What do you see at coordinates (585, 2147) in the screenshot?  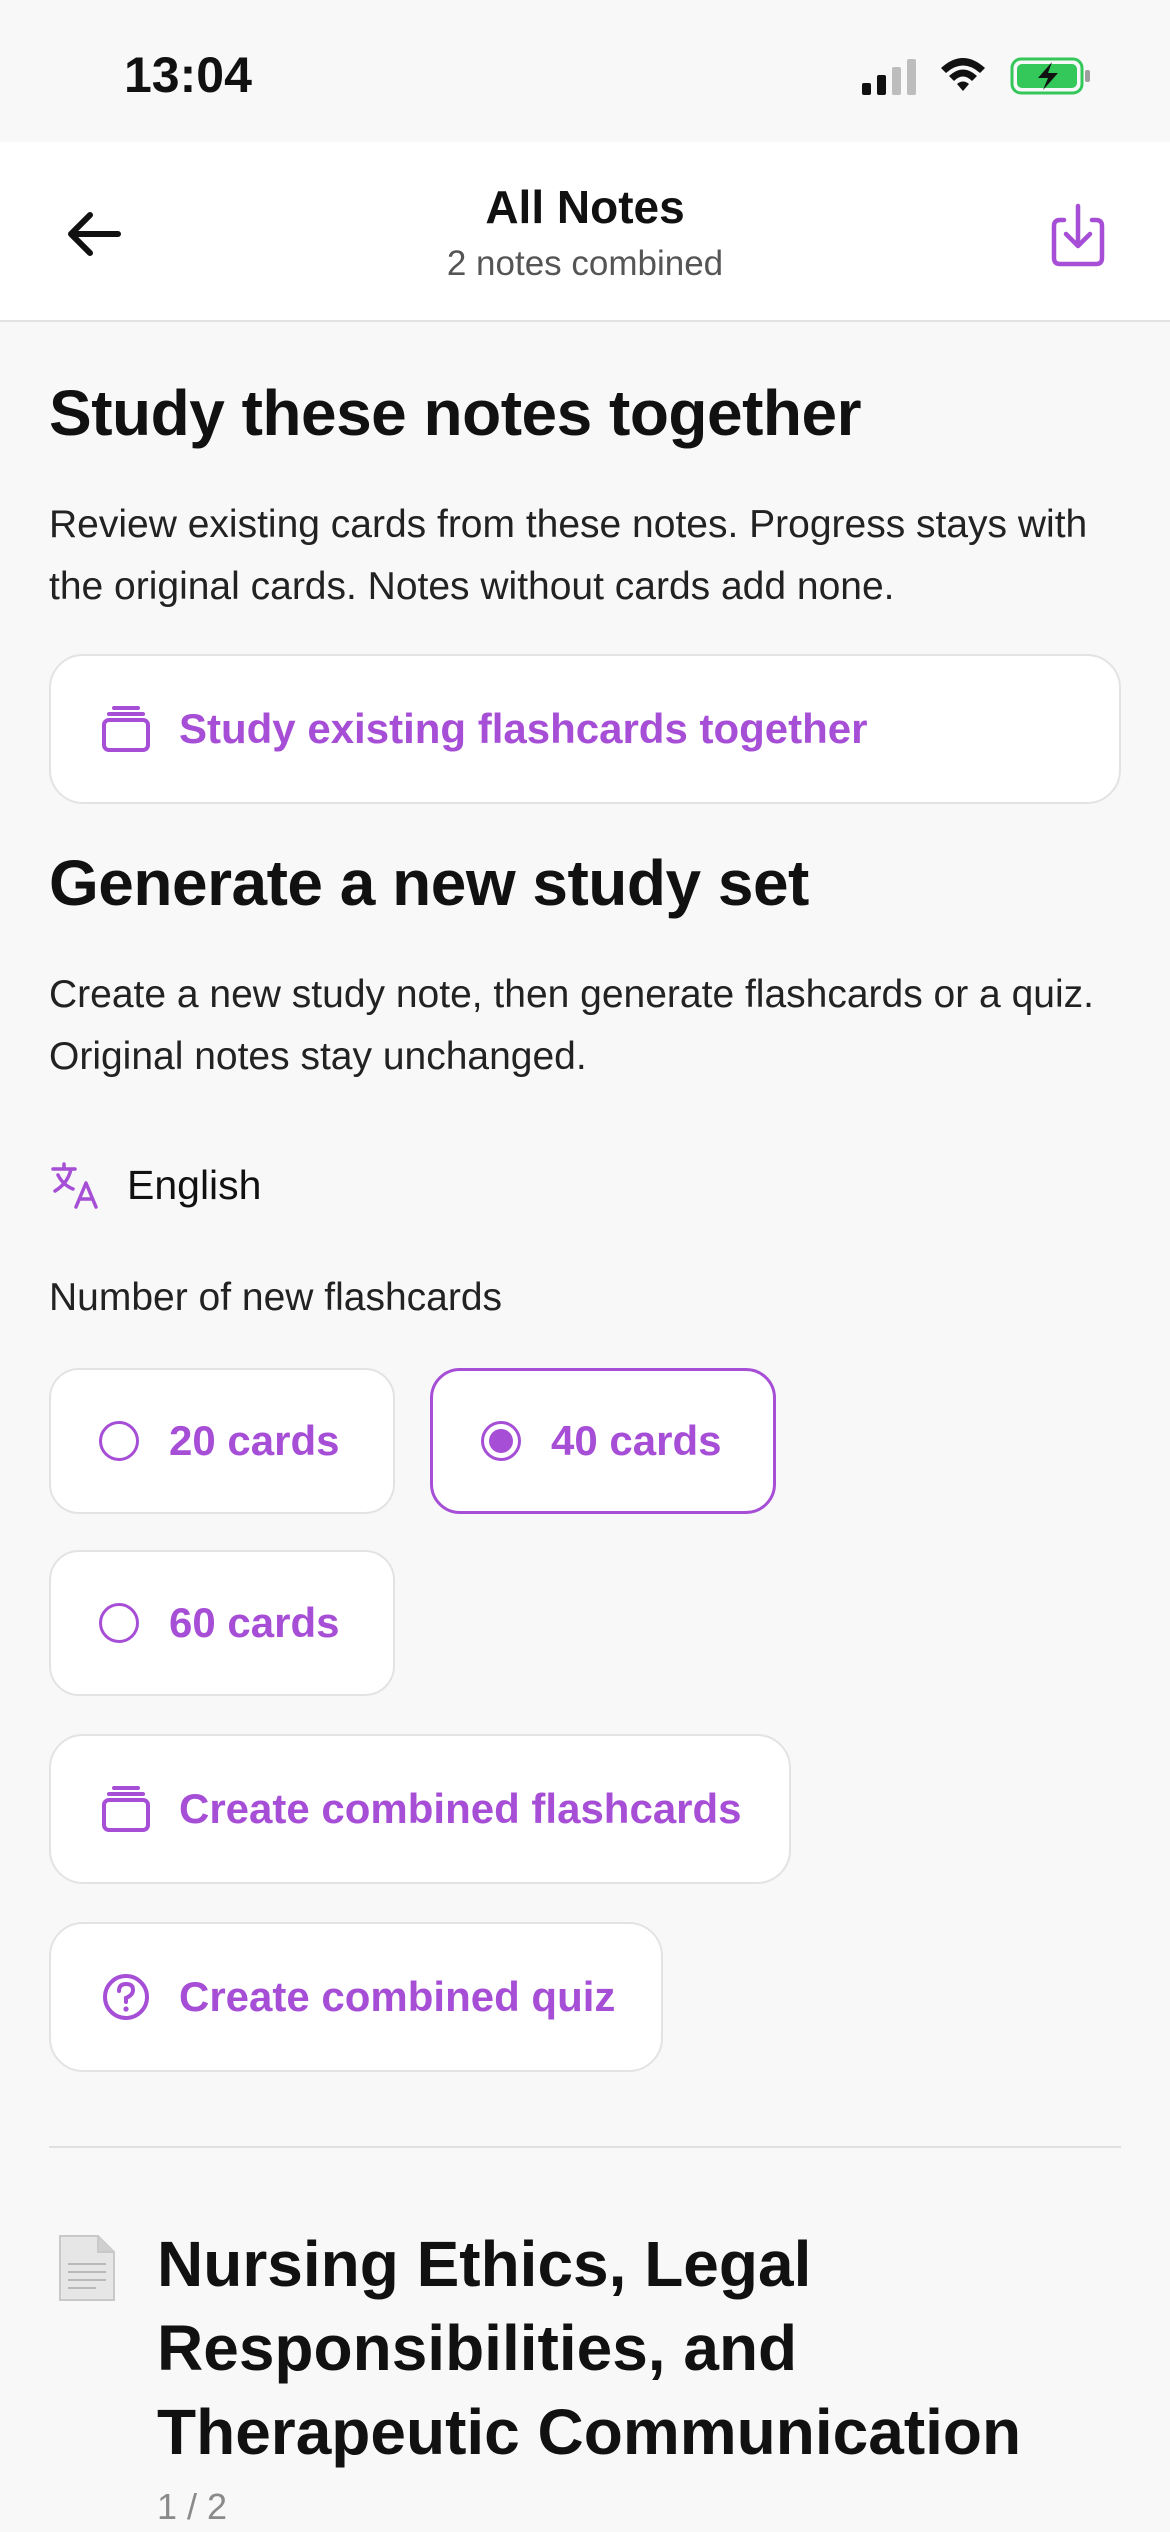 I see `divider` at bounding box center [585, 2147].